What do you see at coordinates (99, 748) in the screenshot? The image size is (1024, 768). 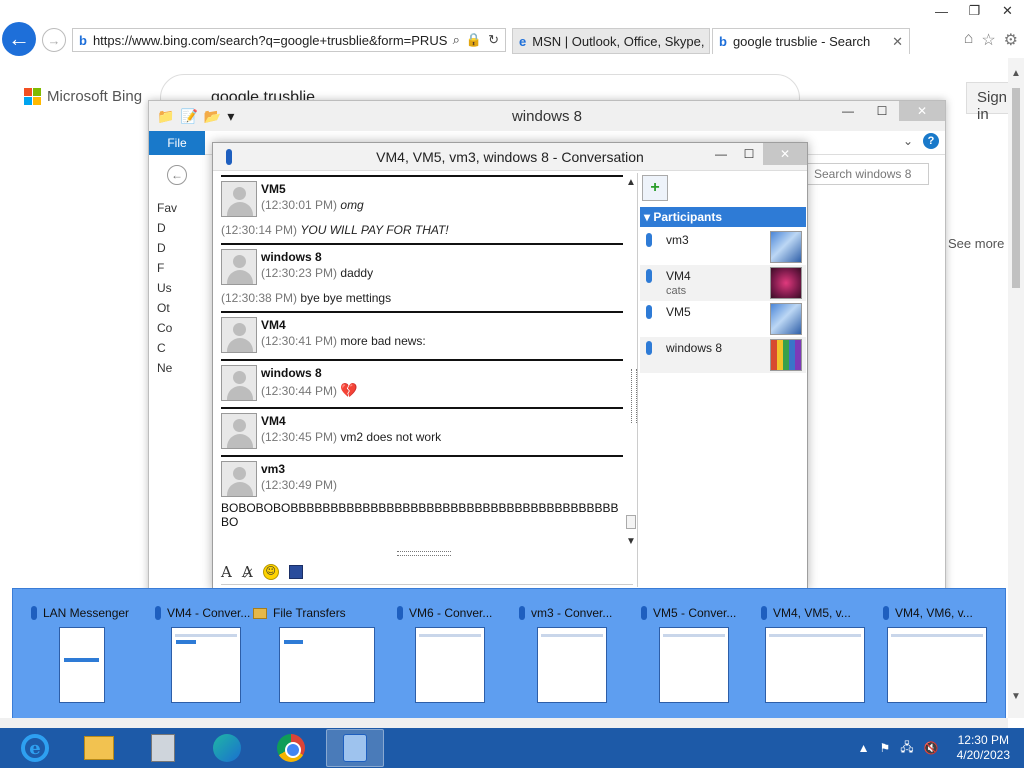 I see `taskbar-explorer-button` at bounding box center [99, 748].